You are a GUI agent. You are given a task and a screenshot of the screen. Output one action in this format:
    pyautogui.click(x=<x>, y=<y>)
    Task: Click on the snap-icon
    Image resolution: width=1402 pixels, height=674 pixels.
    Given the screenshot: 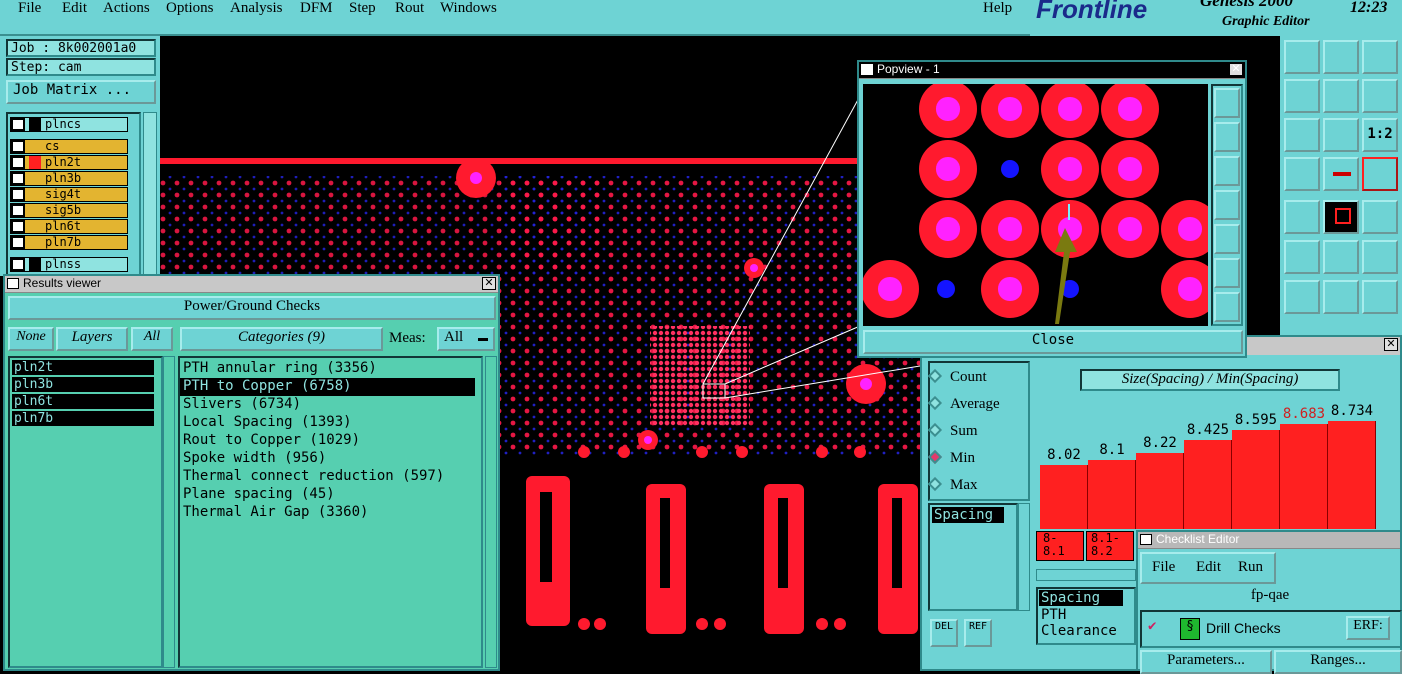 What is the action you would take?
    pyautogui.click(x=1302, y=217)
    